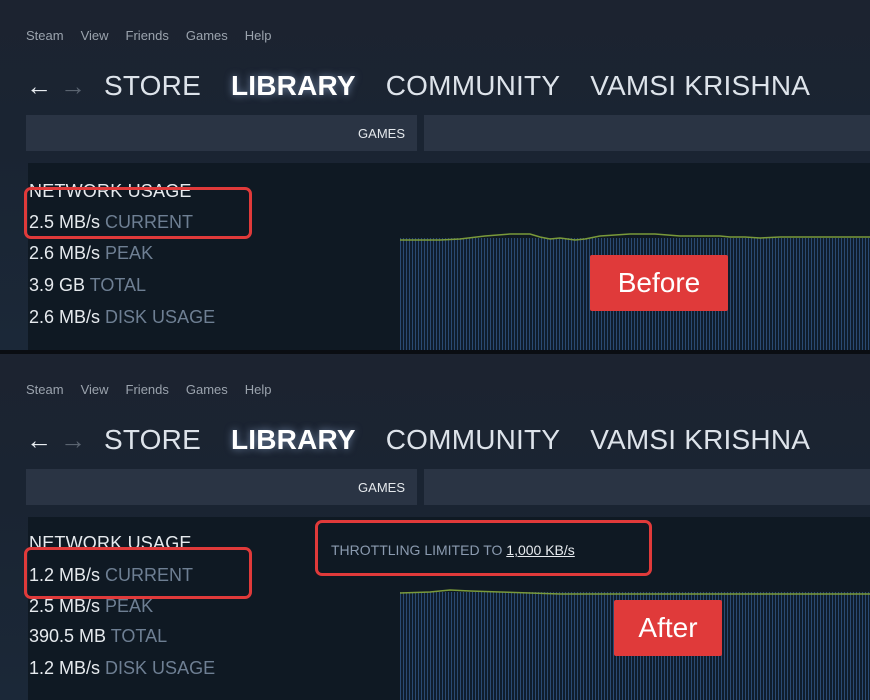 The height and width of the screenshot is (700, 870). I want to click on total-downloaded: 390.5 MB TOTAL, so click(98, 636).